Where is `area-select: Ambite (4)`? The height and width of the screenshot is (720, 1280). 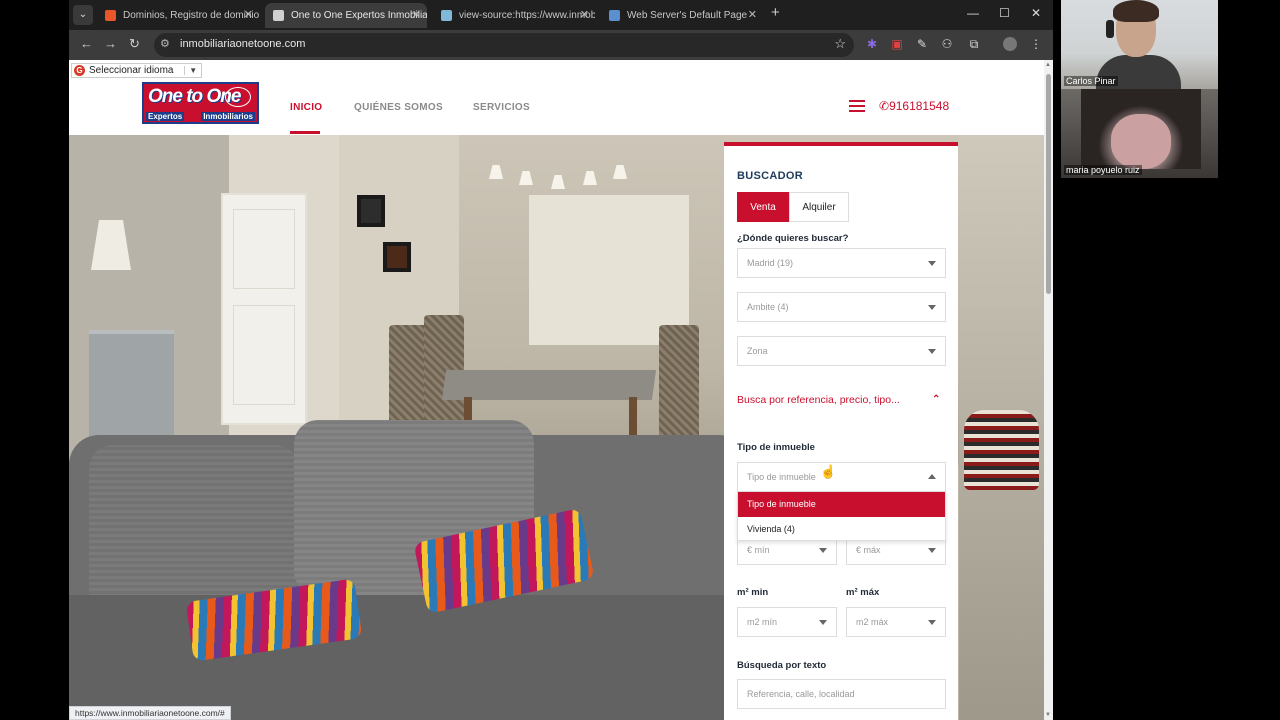 area-select: Ambite (4) is located at coordinates (841, 307).